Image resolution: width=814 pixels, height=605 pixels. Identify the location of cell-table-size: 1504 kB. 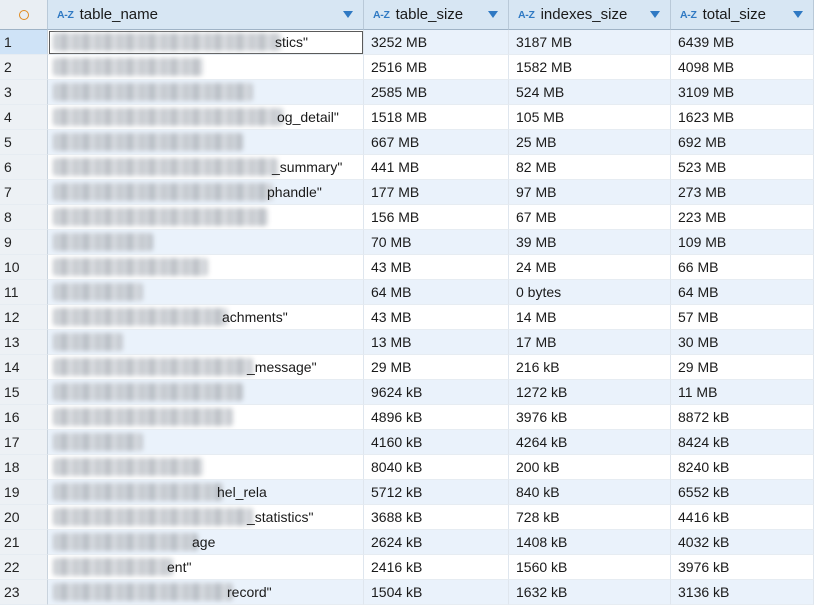
(436, 592).